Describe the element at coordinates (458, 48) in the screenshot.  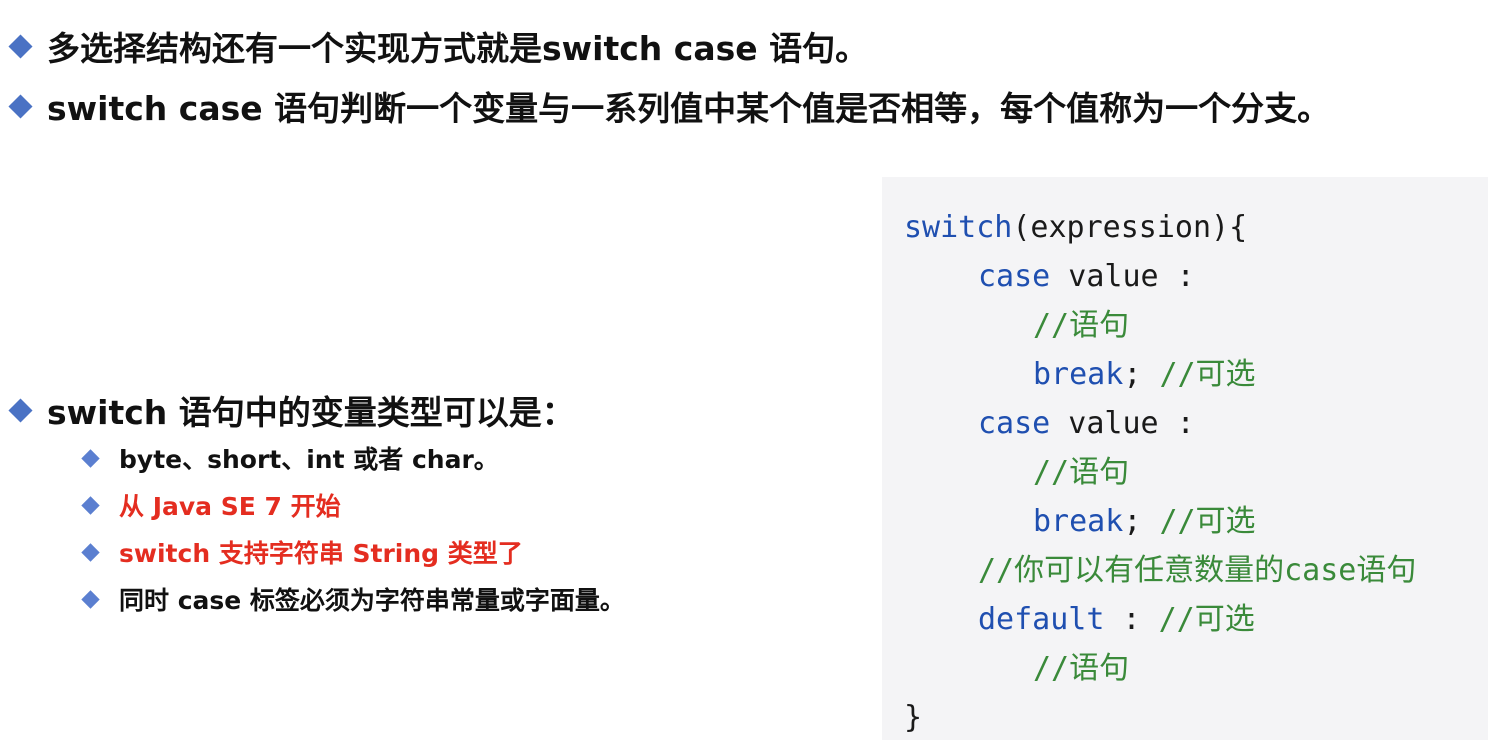
I see `bullet-text: 多选择结构还有一个实现方式就是switch case 语句。` at that location.